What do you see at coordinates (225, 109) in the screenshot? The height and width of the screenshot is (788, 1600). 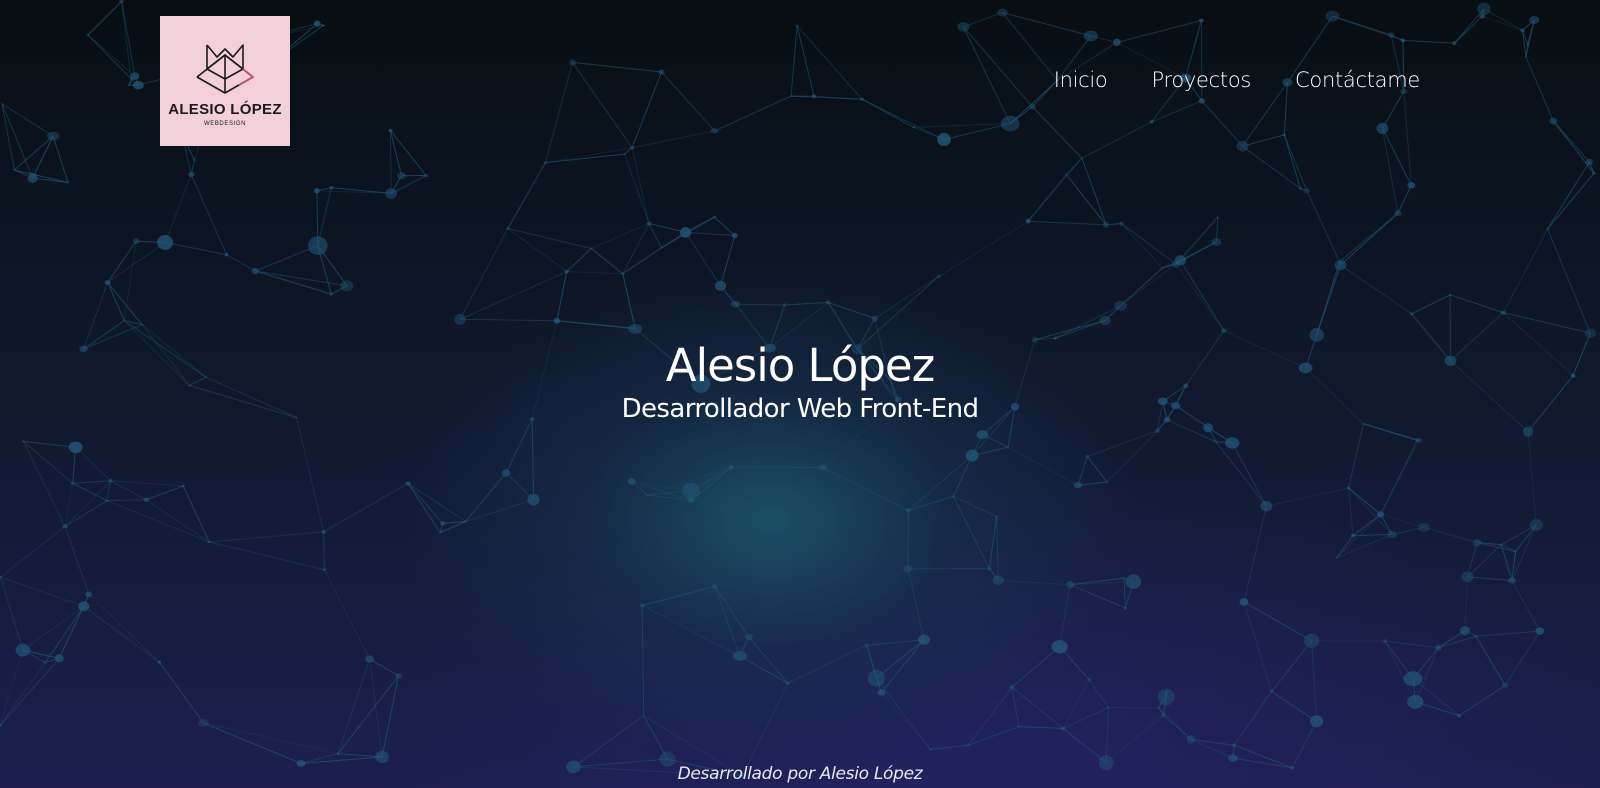 I see `logo-title: ALESIO LÓPEZ` at bounding box center [225, 109].